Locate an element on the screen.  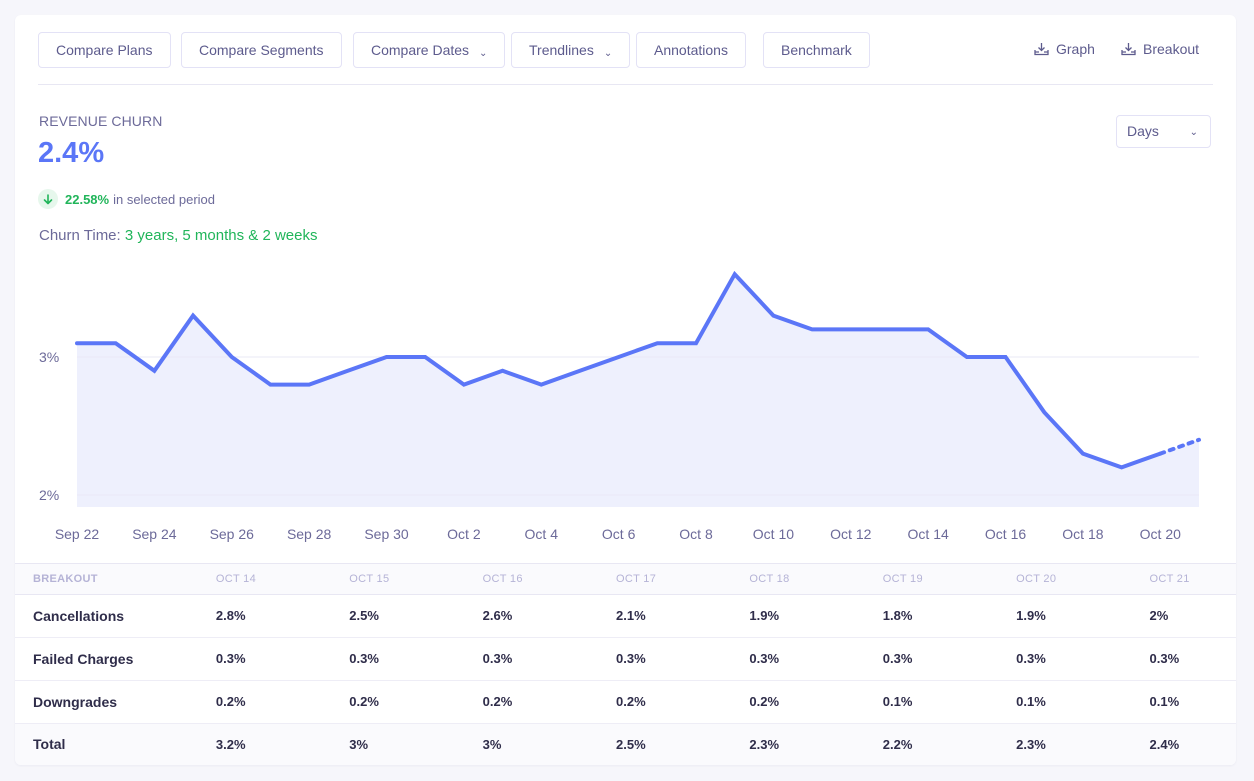
x-tick-label: Oct 18 is located at coordinates (1082, 534).